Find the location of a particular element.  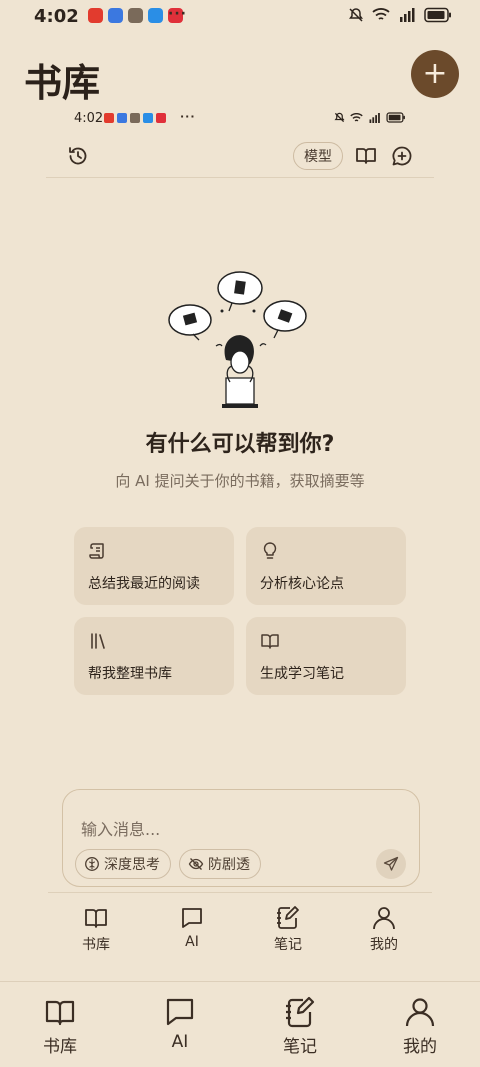

suggestion-label: 分析核心论点 is located at coordinates (302, 584).